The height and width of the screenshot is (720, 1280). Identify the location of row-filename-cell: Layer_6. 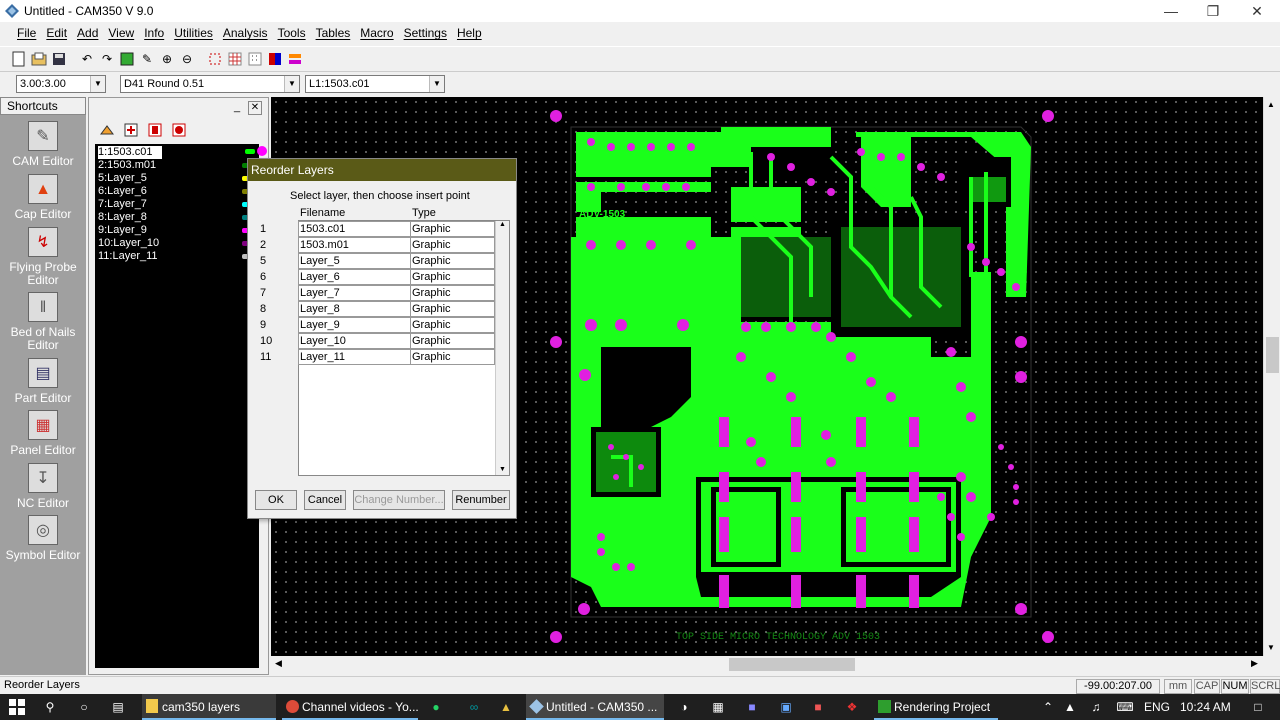
(354, 277).